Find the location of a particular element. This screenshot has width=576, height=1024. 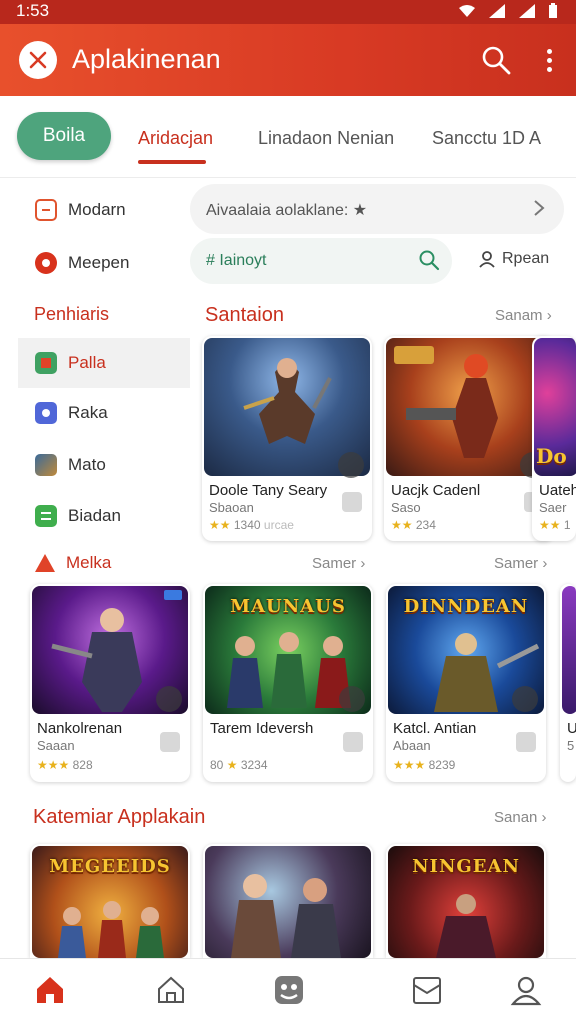

sidebar-item-biadan: Biadan is located at coordinates (104, 516).